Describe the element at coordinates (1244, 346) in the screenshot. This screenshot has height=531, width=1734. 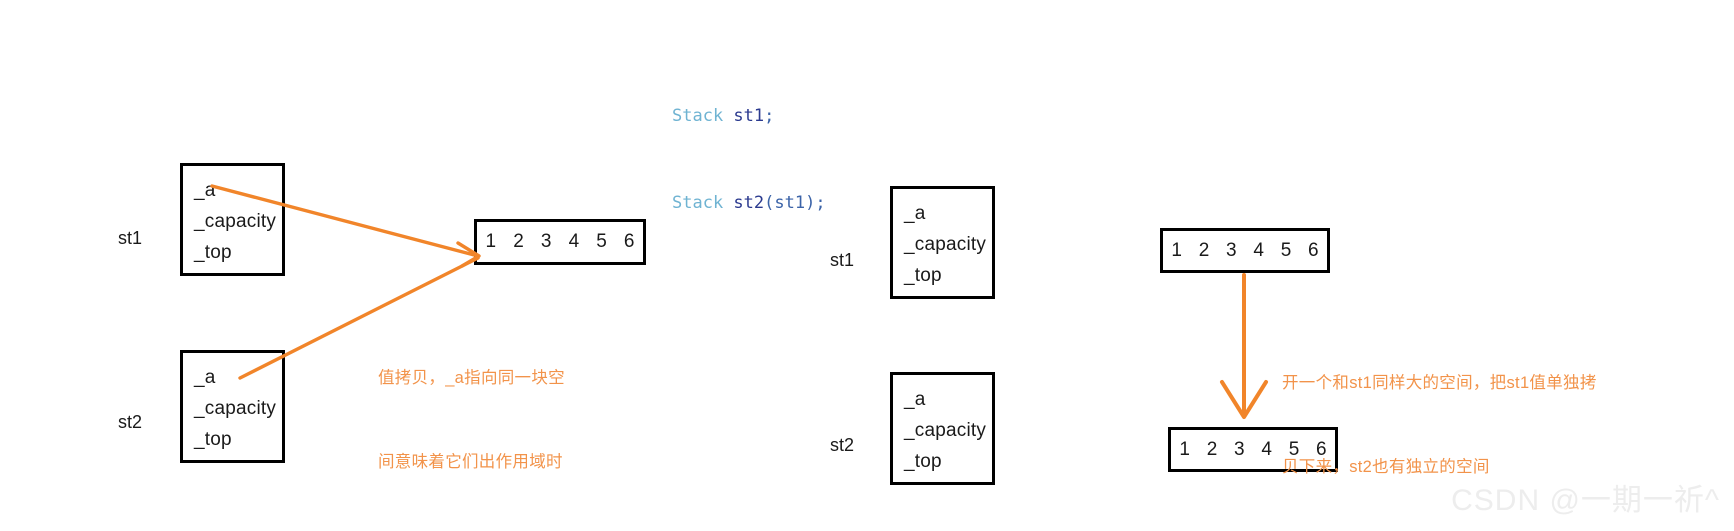
I see `arrow-deep-copy-down` at that location.